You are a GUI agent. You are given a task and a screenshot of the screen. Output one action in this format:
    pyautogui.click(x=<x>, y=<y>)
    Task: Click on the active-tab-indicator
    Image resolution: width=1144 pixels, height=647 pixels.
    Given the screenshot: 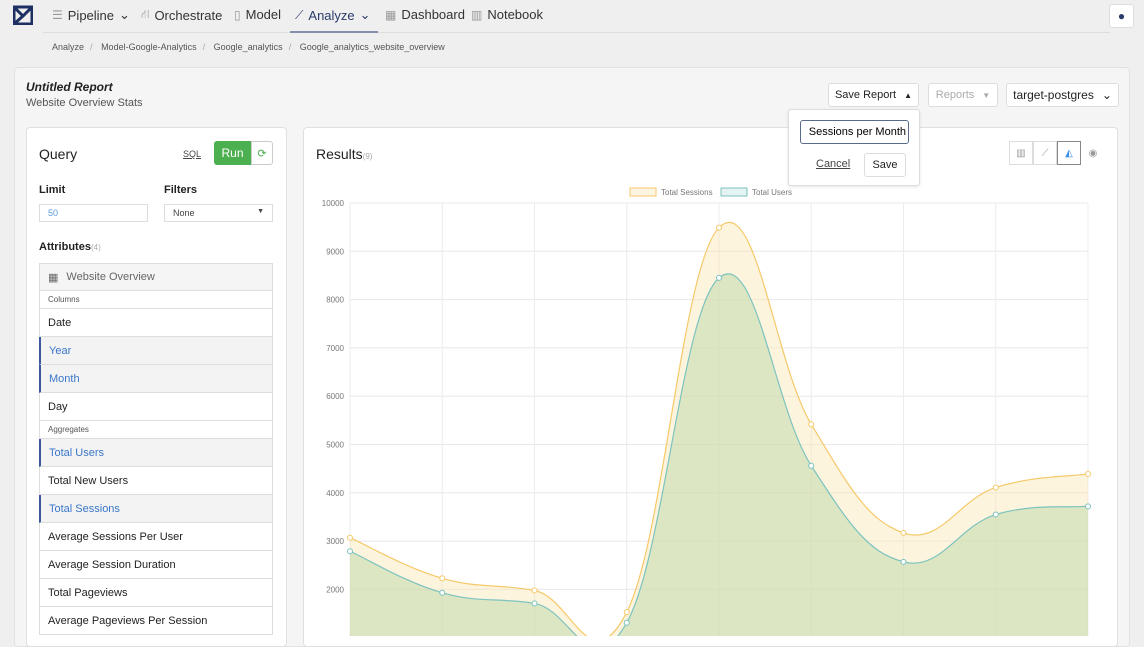 What is the action you would take?
    pyautogui.click(x=334, y=32)
    